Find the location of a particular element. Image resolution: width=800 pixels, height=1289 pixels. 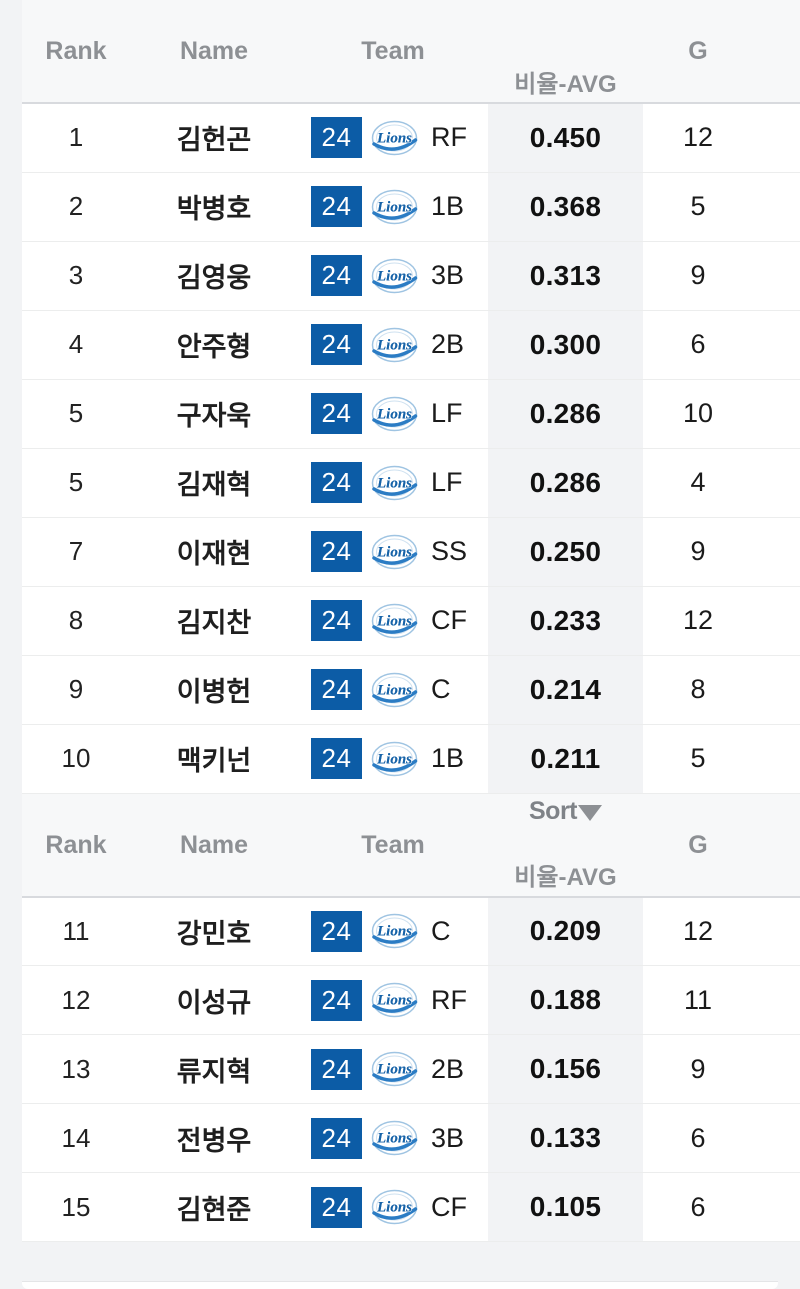

column-header-g-label: G is located at coordinates (698, 844).